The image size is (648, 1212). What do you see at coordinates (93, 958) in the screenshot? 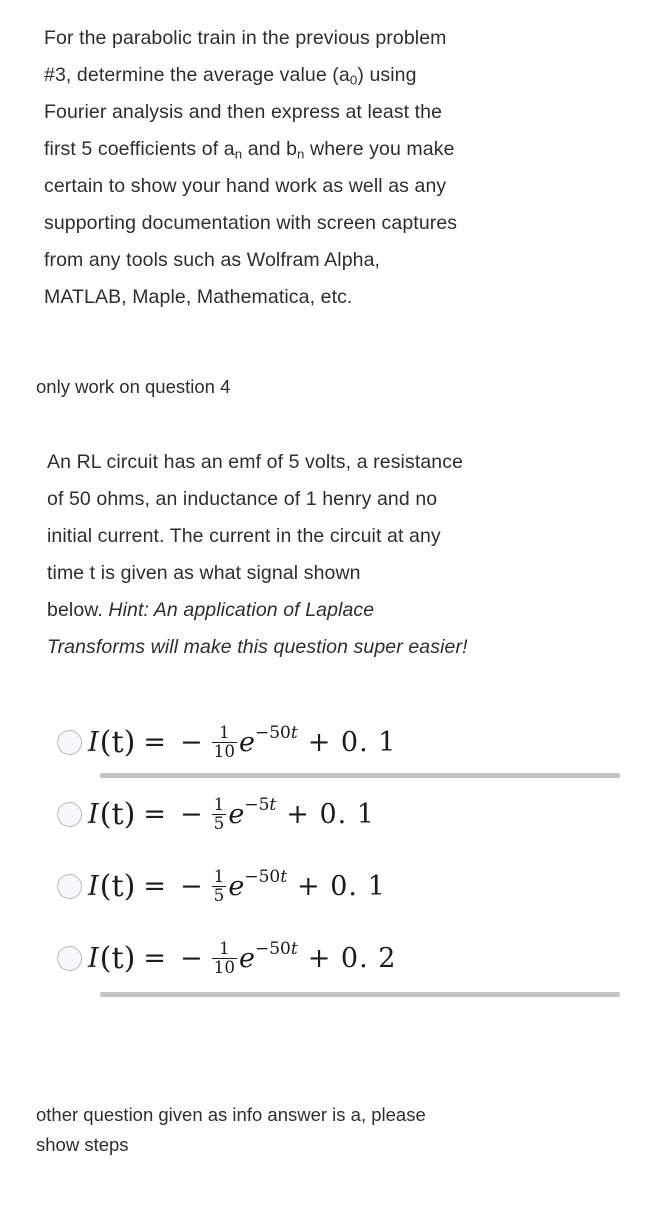
I see `formula-d-lhs: I` at bounding box center [93, 958].